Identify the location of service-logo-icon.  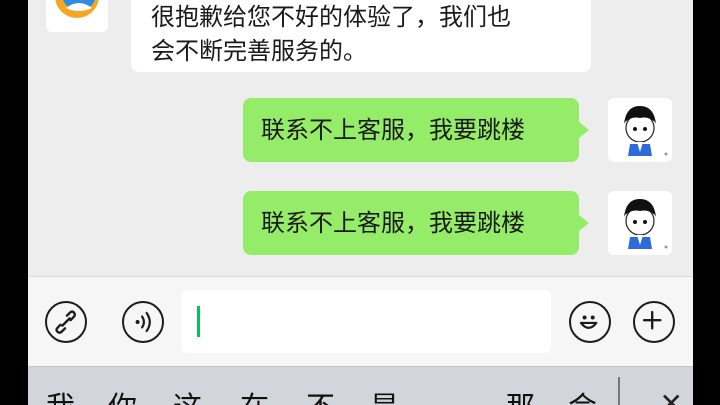
(77, 9).